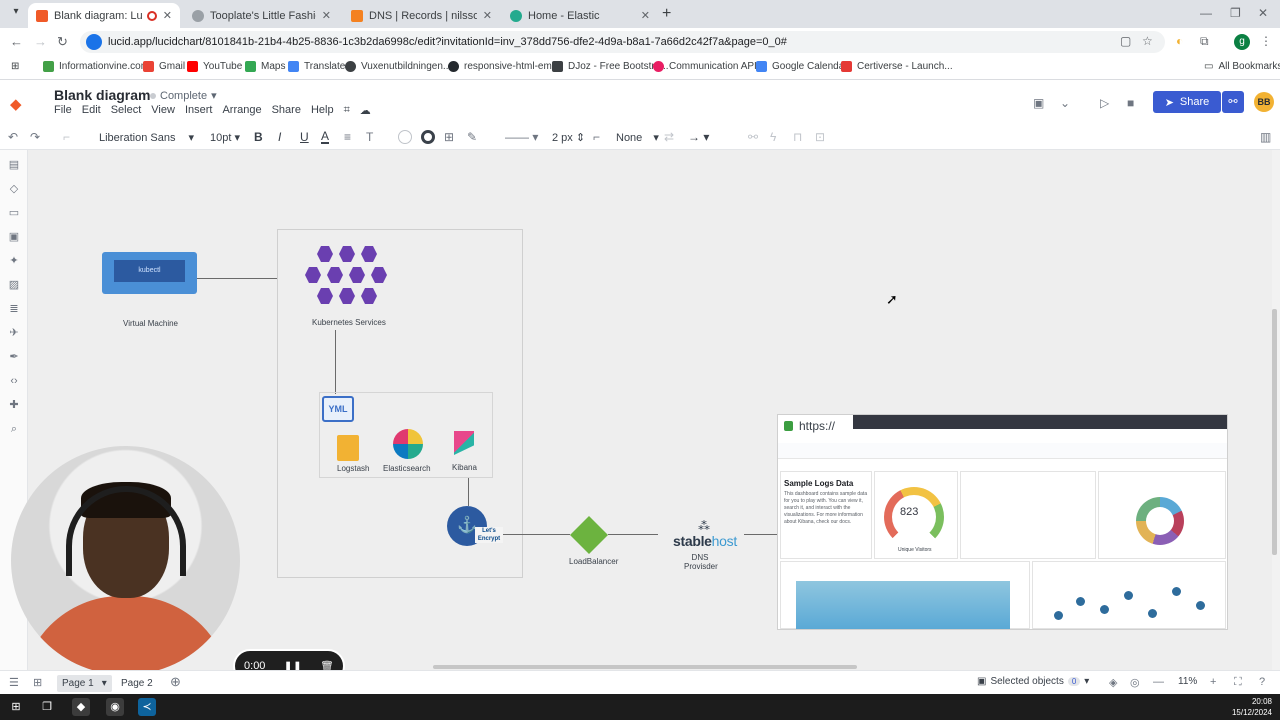 This screenshot has width=1280, height=720. I want to click on page-tab-1: Page 1 ▾, so click(84, 683).